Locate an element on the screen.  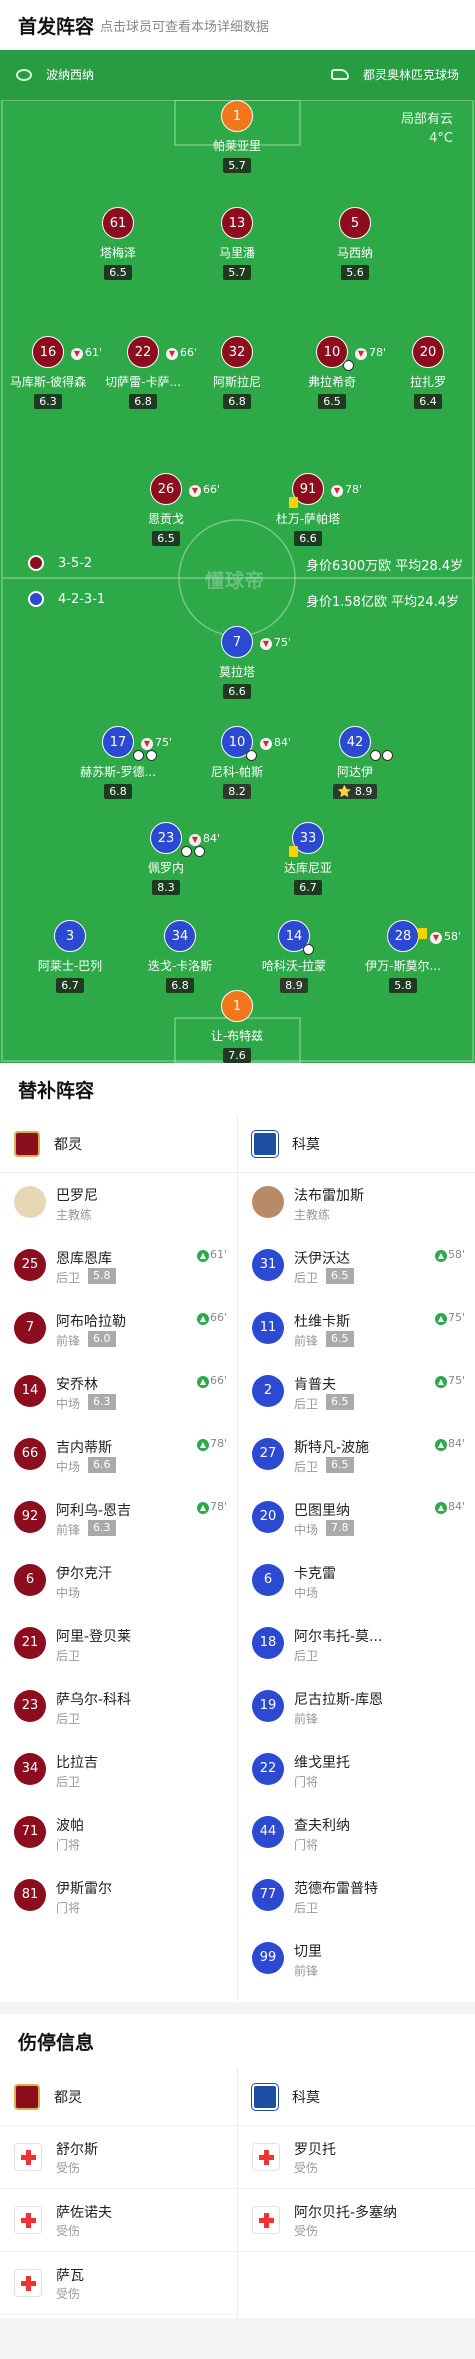
sub-player-row: 92 阿利乌-恩吉 前锋 6.3 ▲ 78' is located at coordinates (118, 1519).